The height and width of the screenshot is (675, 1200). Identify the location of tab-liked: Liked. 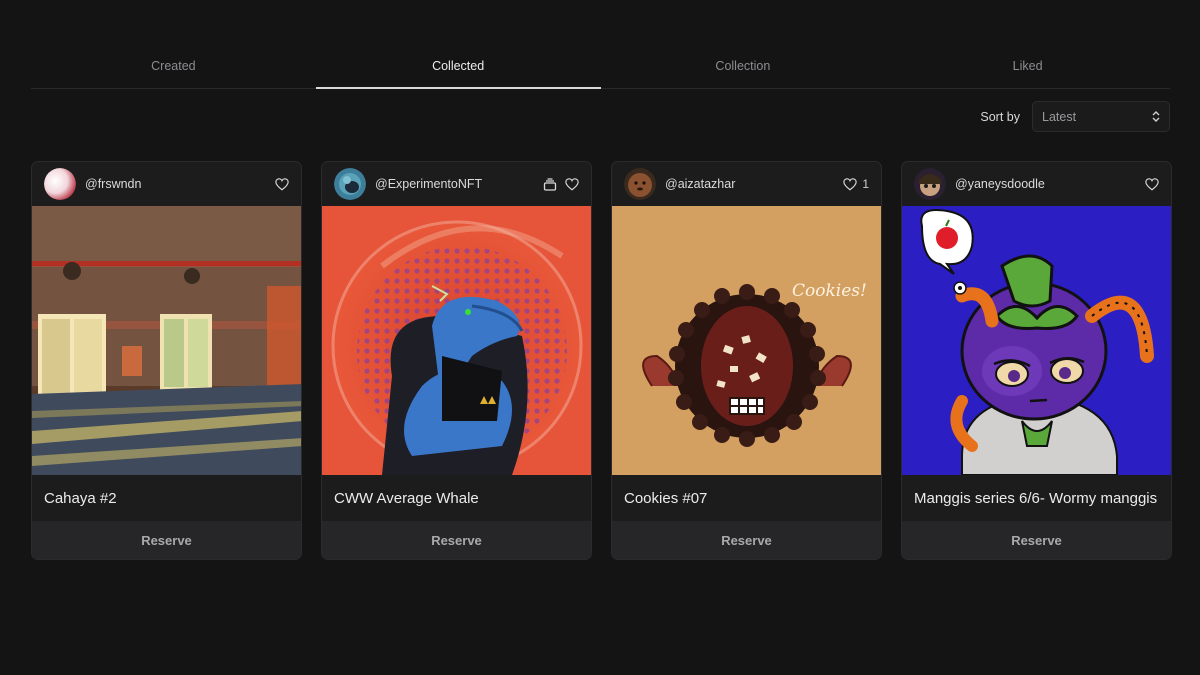
(1027, 70).